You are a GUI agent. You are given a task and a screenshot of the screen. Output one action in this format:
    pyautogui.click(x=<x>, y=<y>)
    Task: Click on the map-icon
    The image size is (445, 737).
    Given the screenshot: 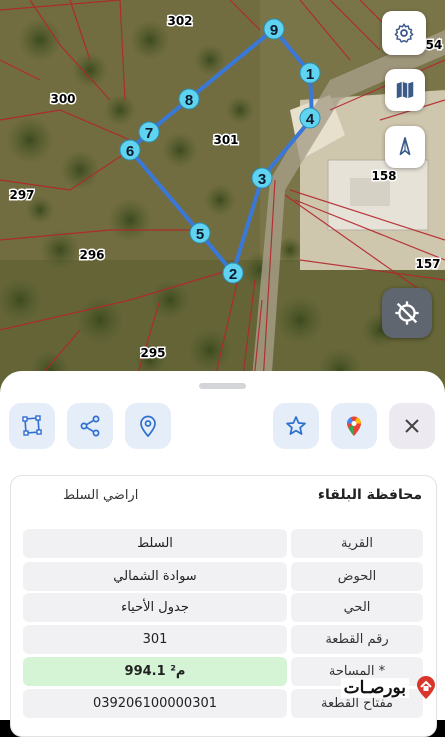 What is the action you would take?
    pyautogui.click(x=405, y=90)
    